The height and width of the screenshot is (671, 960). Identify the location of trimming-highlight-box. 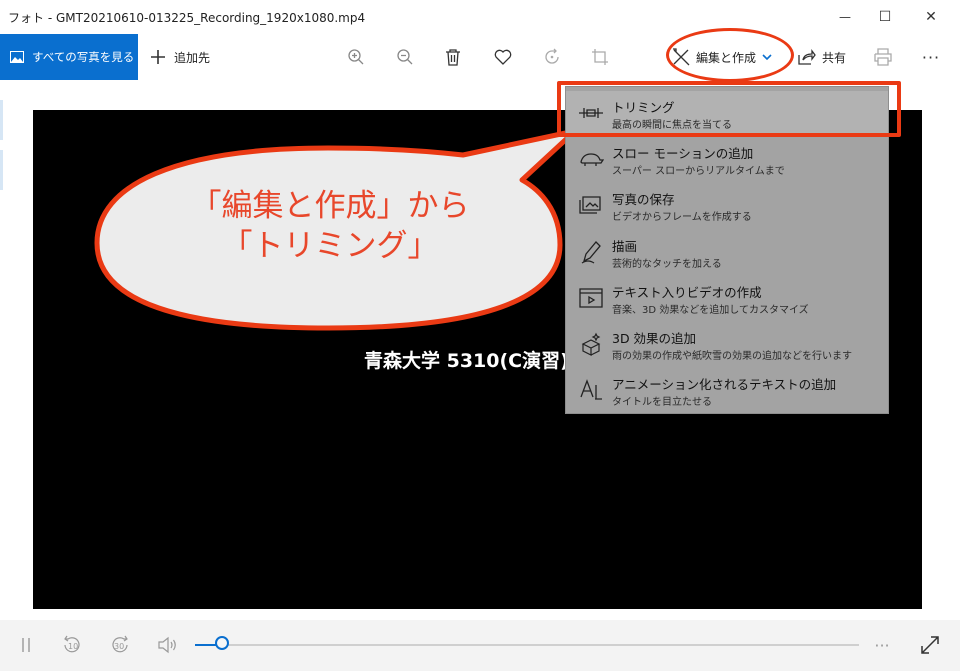
(729, 109).